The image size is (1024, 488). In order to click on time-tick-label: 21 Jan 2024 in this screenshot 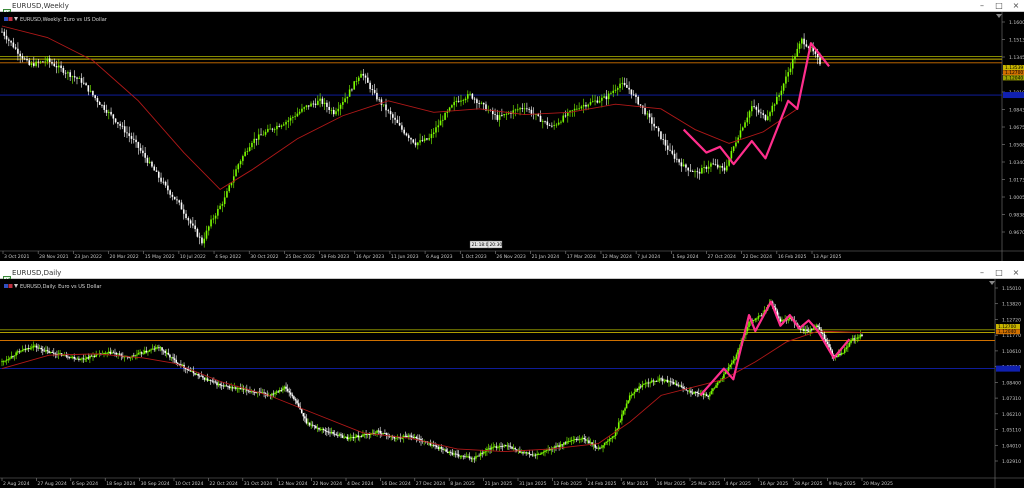, I will do `click(546, 257)`.